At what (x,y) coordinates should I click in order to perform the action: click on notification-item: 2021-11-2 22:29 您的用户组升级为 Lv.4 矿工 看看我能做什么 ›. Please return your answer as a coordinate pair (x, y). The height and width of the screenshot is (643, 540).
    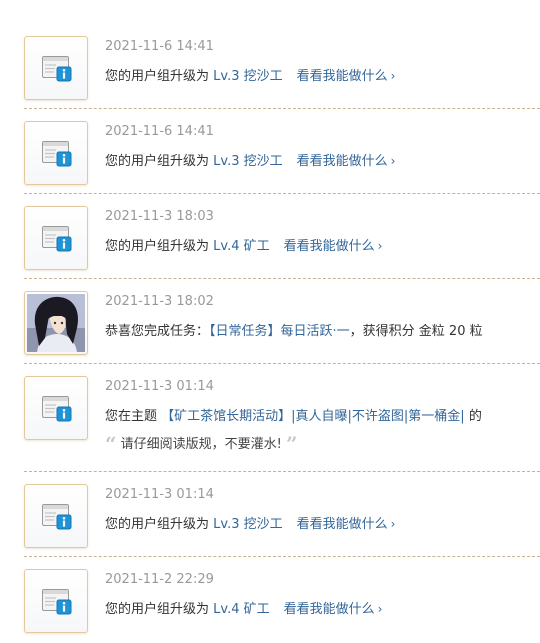
    Looking at the image, I should click on (282, 601).